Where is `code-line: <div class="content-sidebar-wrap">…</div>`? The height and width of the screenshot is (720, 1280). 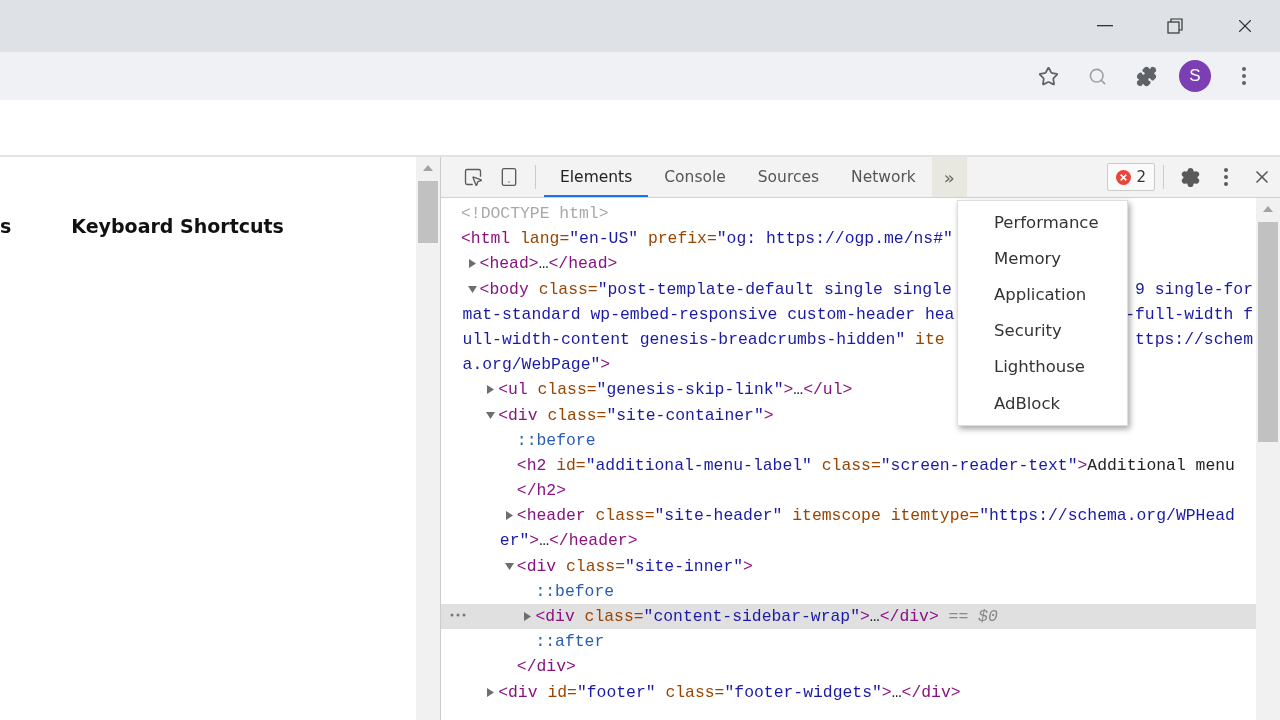 code-line: <div class="content-sidebar-wrap">…</div> is located at coordinates (737, 617).